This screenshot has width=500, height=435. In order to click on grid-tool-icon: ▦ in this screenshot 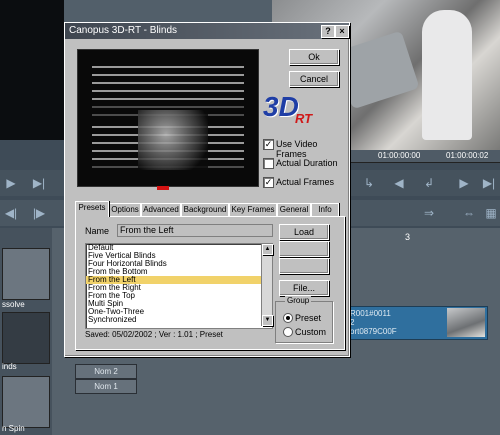, I will do `click(491, 213)`.